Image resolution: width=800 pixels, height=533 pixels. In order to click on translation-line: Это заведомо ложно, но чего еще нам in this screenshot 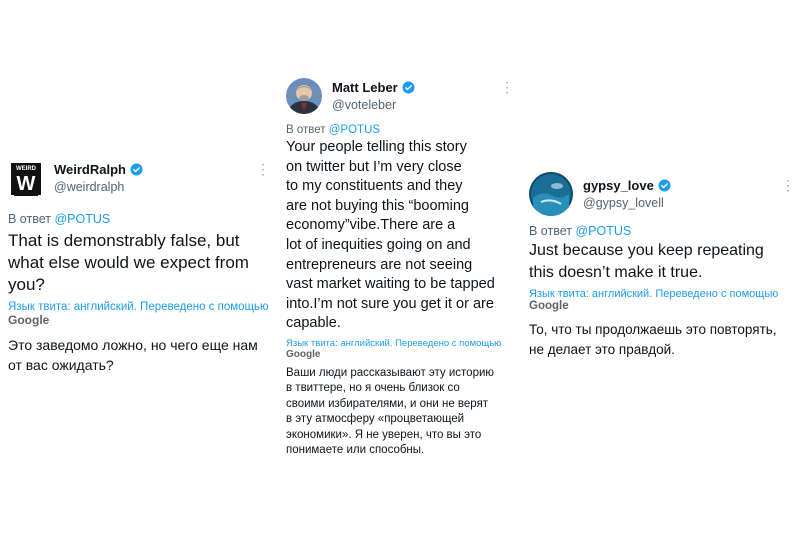, I will do `click(133, 345)`.